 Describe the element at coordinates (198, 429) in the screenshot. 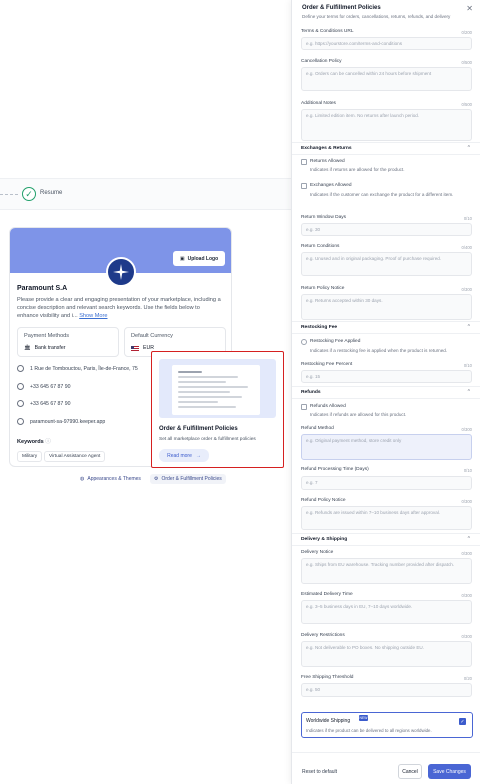

I see `tooltip-title: Order & Fulfillment Policies` at that location.